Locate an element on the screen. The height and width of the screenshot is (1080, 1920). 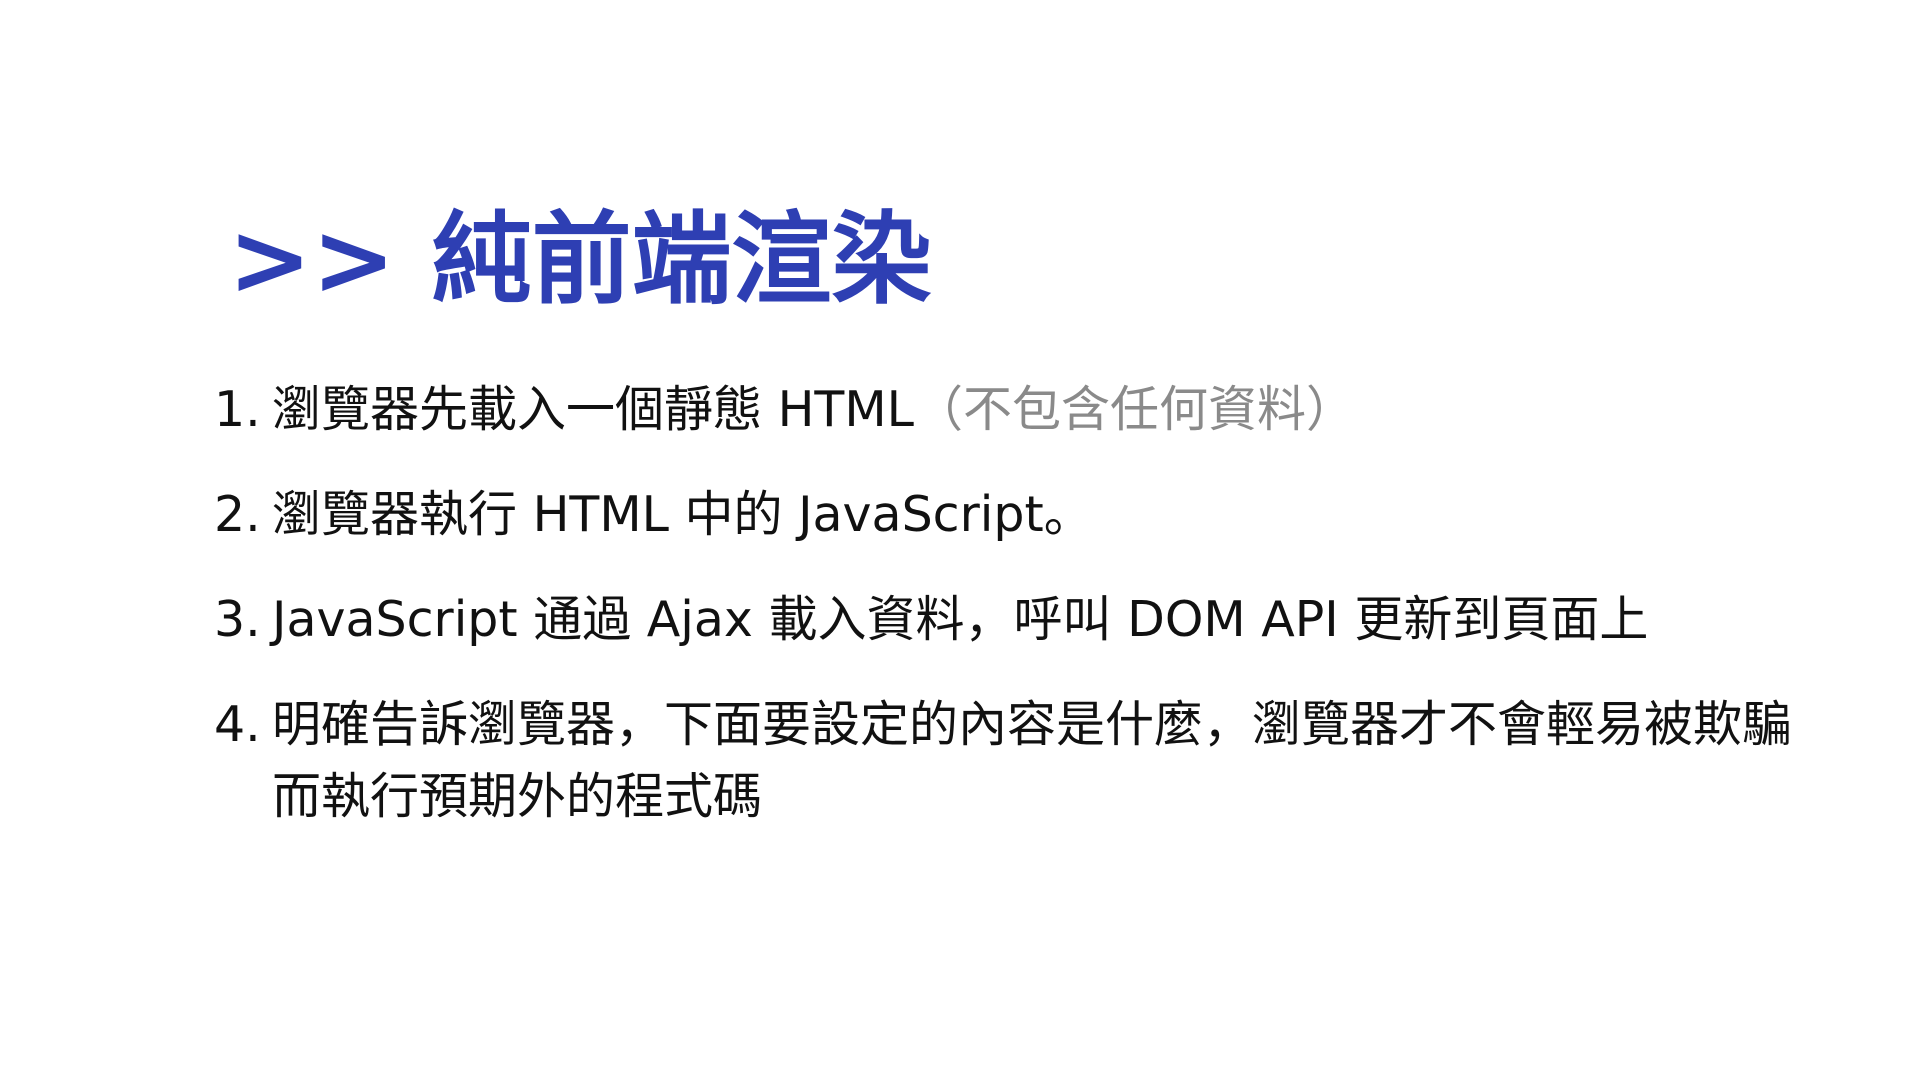
list-item-1: 1. 瀏覽器先載入一個靜態 HTML（不包含任何資料） is located at coordinates (1024, 410).